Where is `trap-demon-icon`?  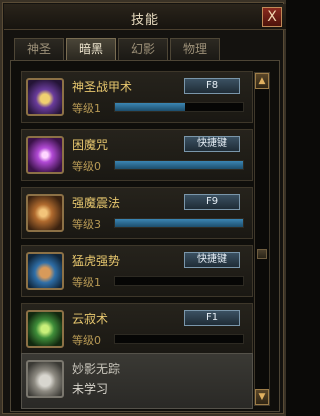
trap-demon-icon is located at coordinates (45, 155).